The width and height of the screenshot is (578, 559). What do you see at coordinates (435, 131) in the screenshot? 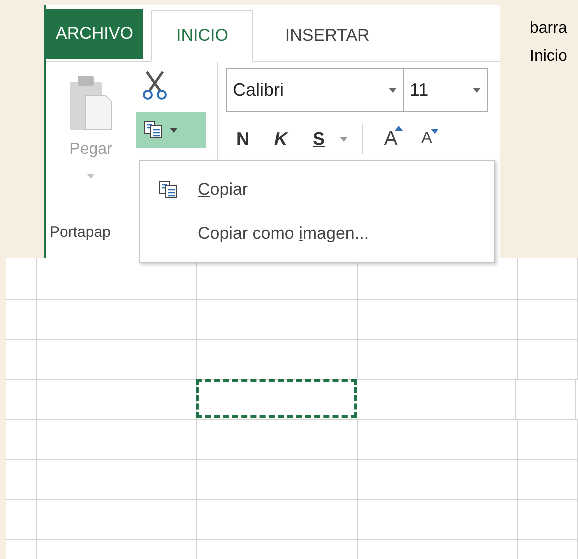
I see `down-arrow-icon` at bounding box center [435, 131].